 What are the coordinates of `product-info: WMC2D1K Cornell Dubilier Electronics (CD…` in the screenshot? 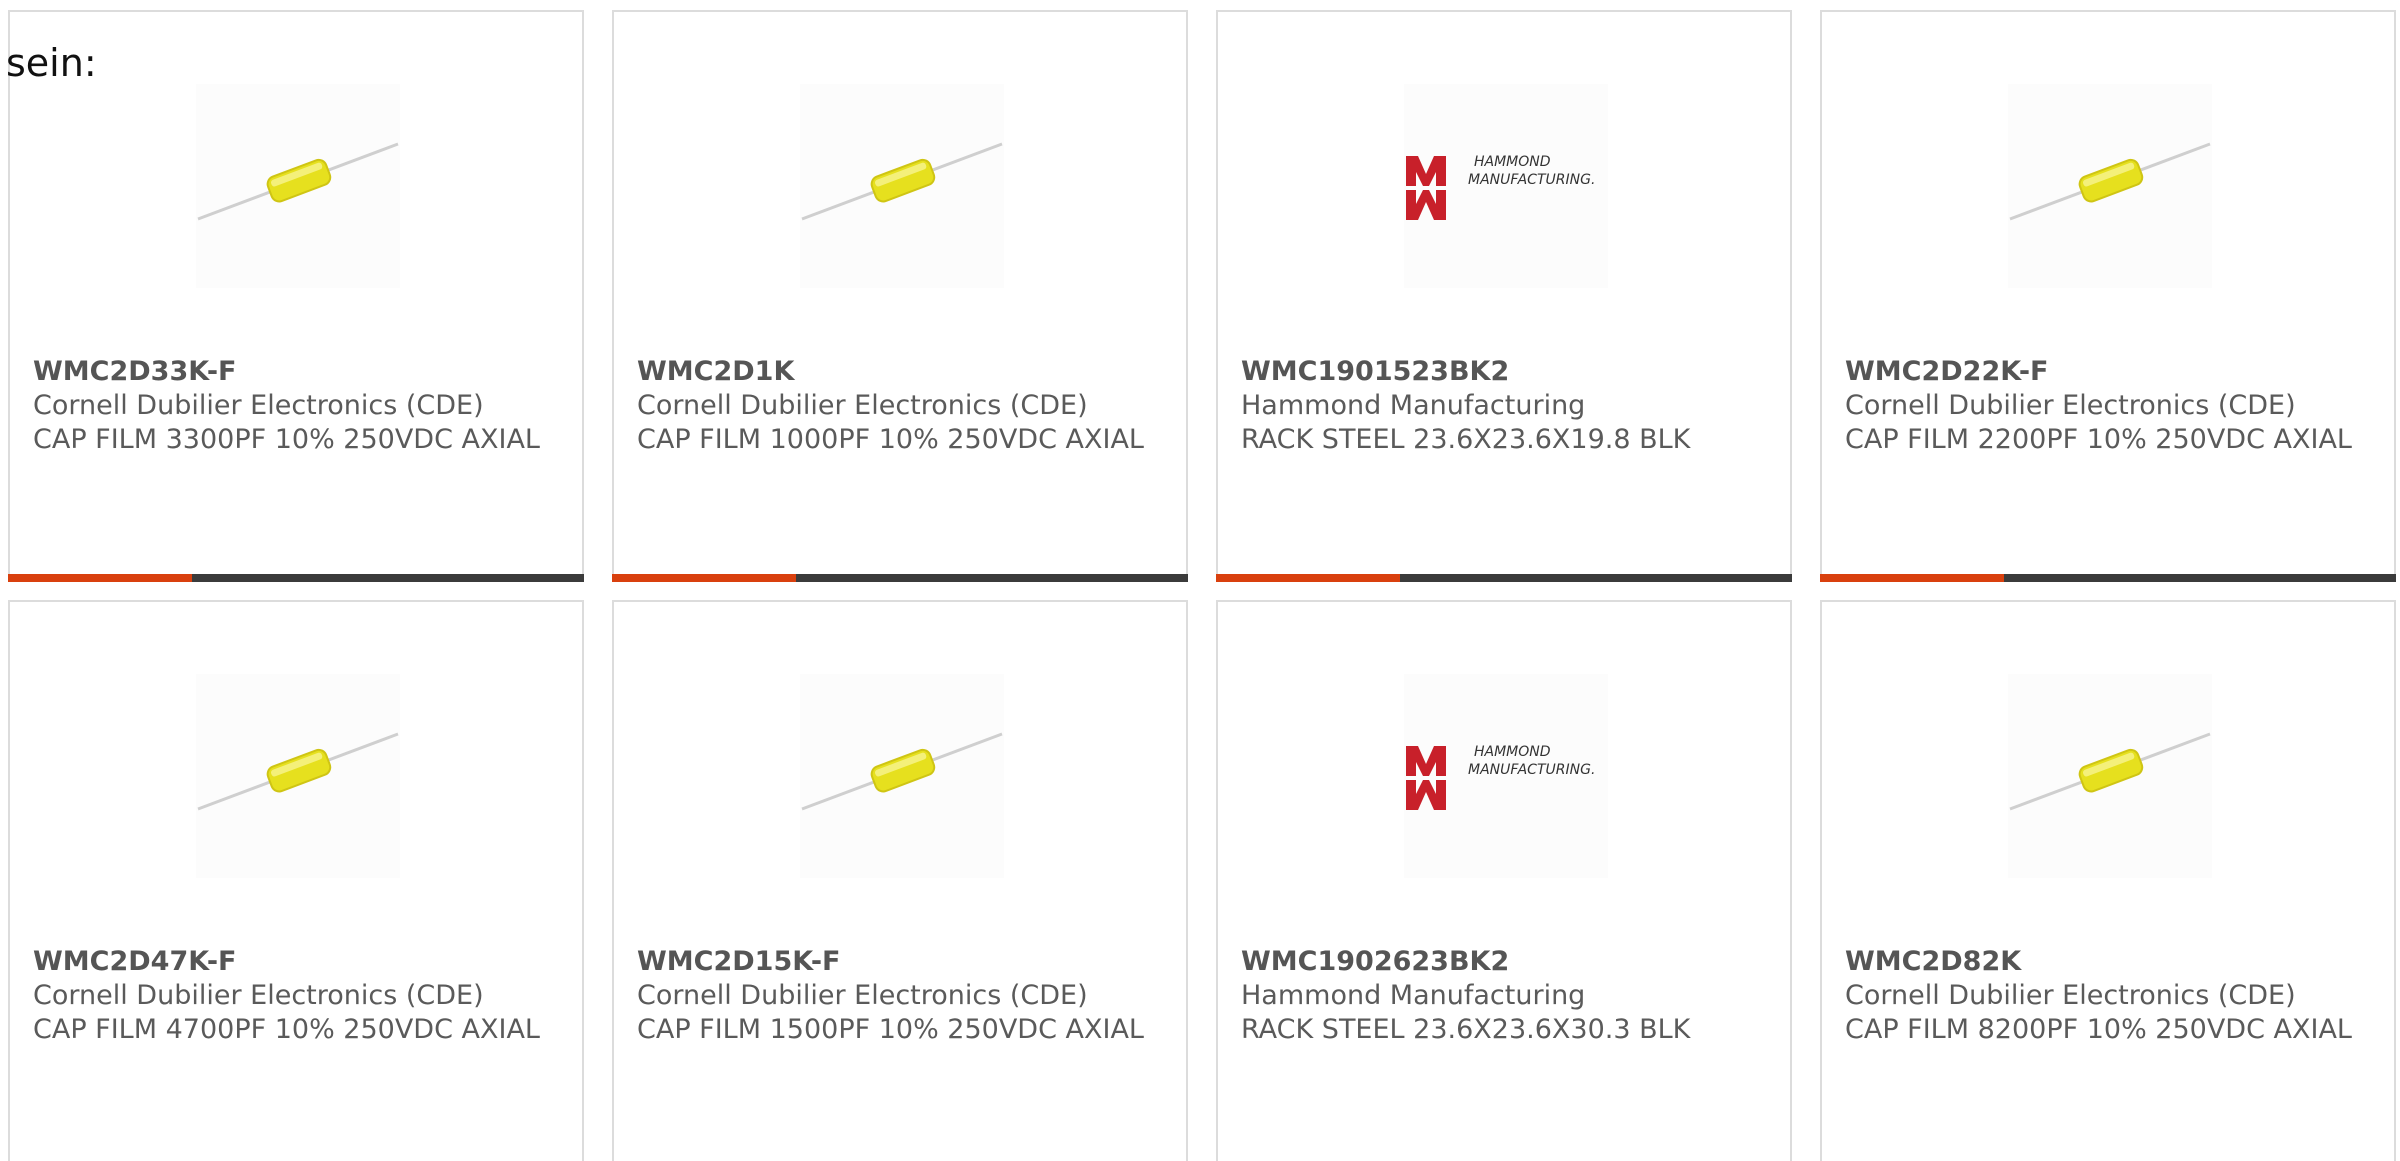 It's located at (901, 406).